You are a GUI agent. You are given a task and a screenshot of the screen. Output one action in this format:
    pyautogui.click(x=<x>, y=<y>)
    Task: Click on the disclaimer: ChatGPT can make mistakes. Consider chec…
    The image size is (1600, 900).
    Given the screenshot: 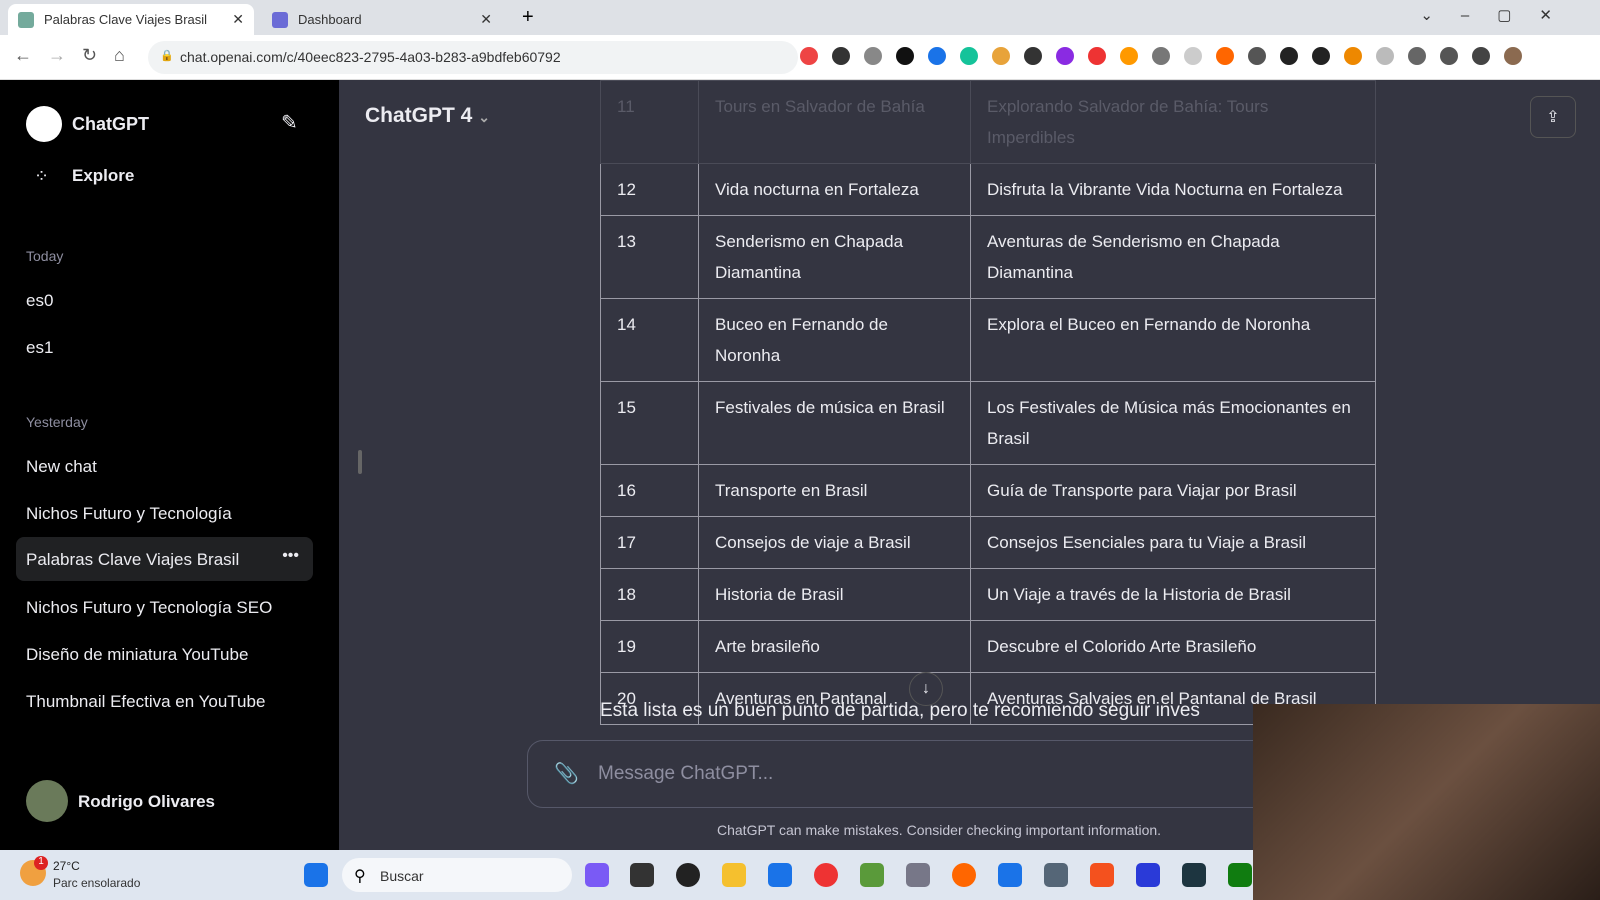 What is the action you would take?
    pyautogui.click(x=939, y=830)
    